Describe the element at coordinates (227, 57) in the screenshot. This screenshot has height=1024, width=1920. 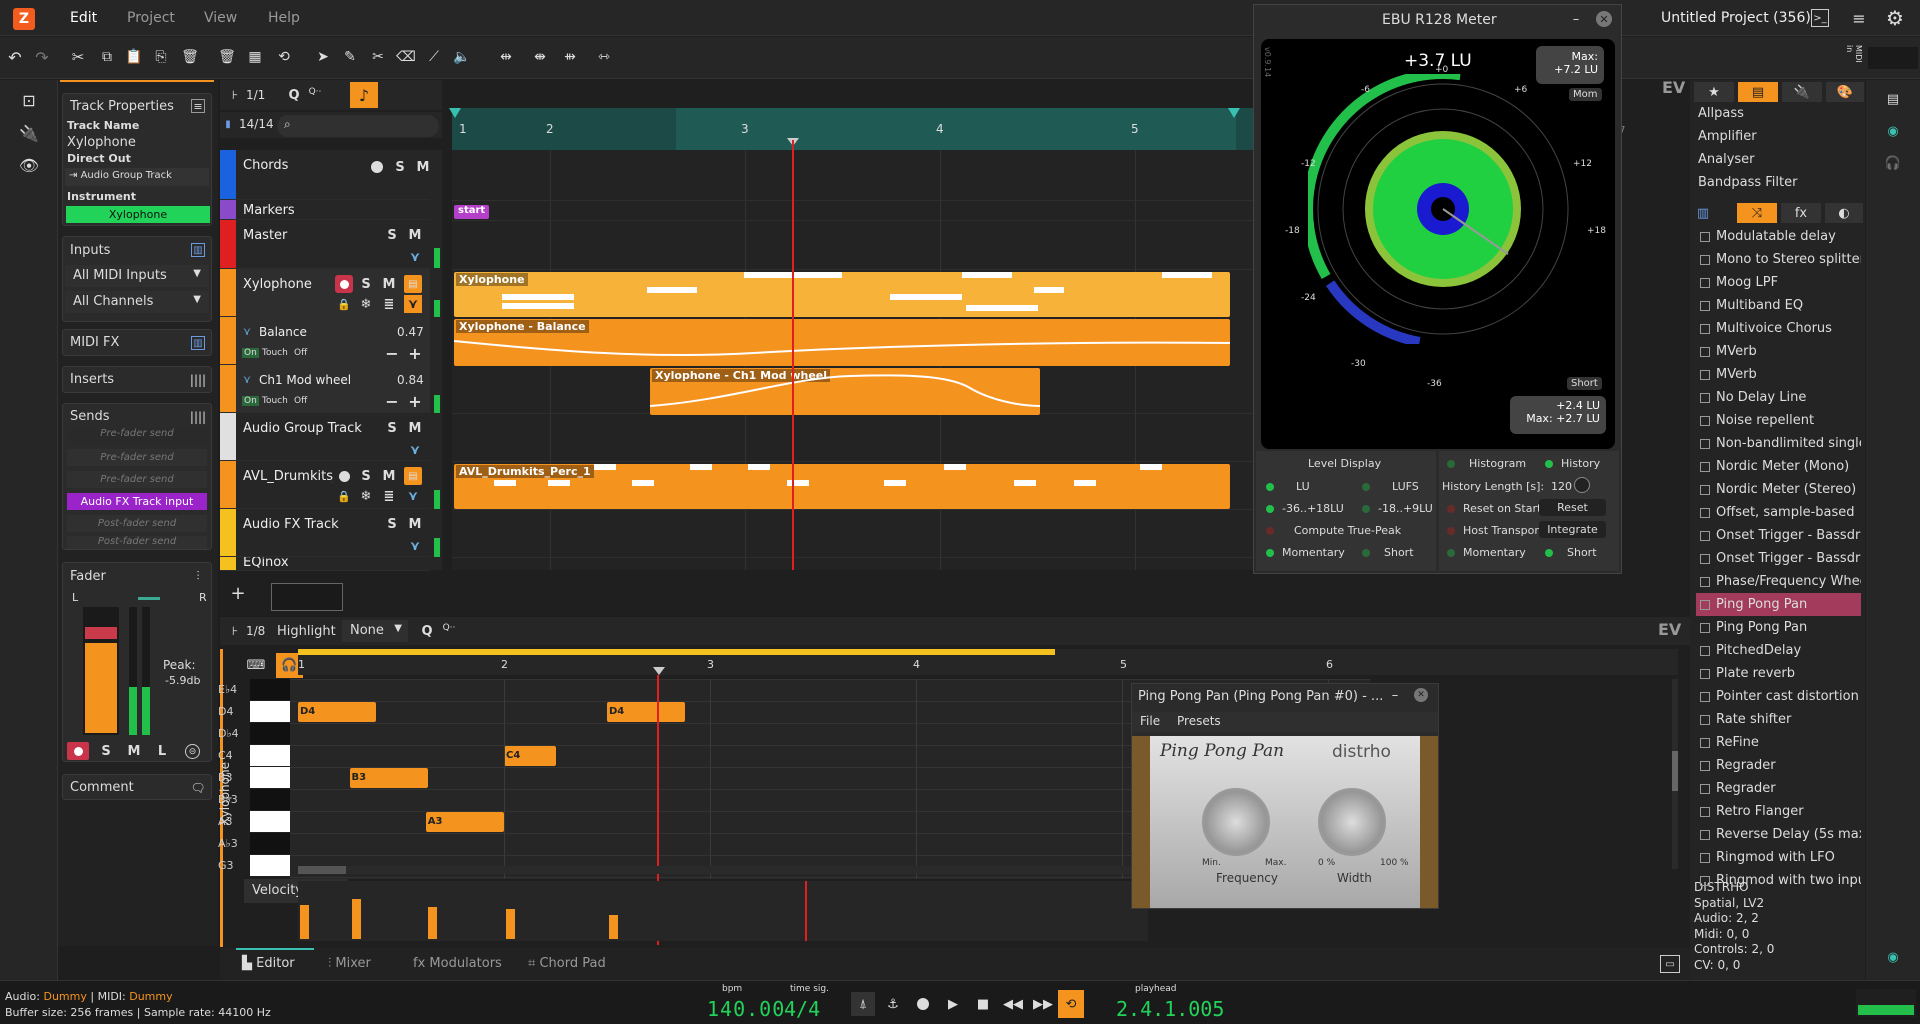
I see `clear-icon: 🗑` at that location.